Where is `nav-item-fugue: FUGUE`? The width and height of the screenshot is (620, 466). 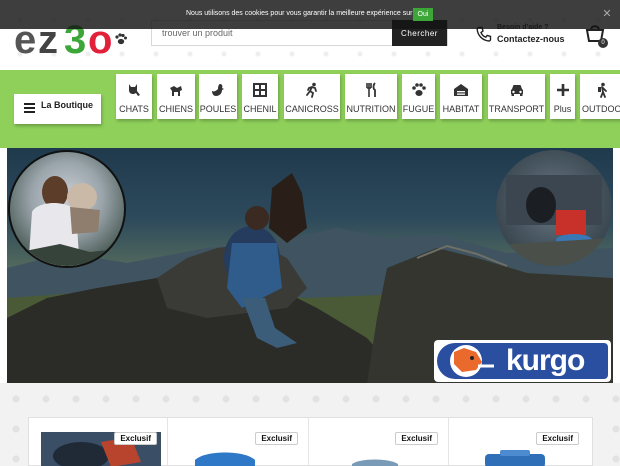 nav-item-fugue: FUGUE is located at coordinates (418, 96).